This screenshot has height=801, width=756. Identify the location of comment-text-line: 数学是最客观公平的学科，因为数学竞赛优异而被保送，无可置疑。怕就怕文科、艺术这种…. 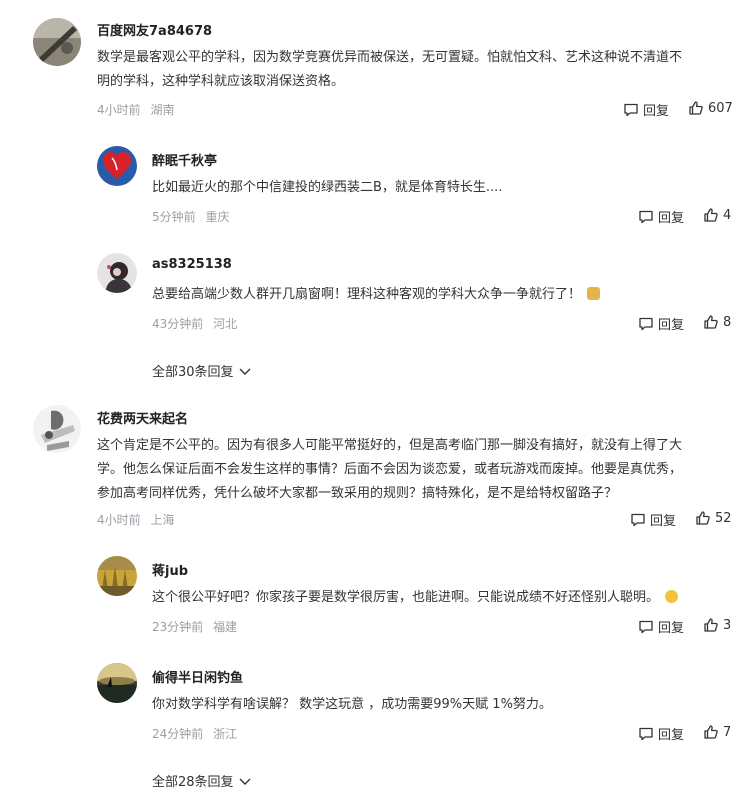
(390, 57).